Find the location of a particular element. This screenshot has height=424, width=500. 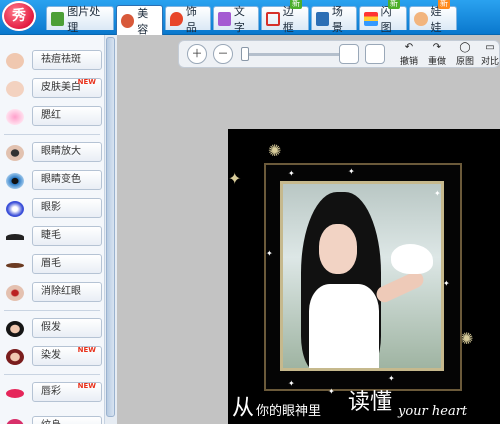

redo-label: 重做 is located at coordinates (436, 62).